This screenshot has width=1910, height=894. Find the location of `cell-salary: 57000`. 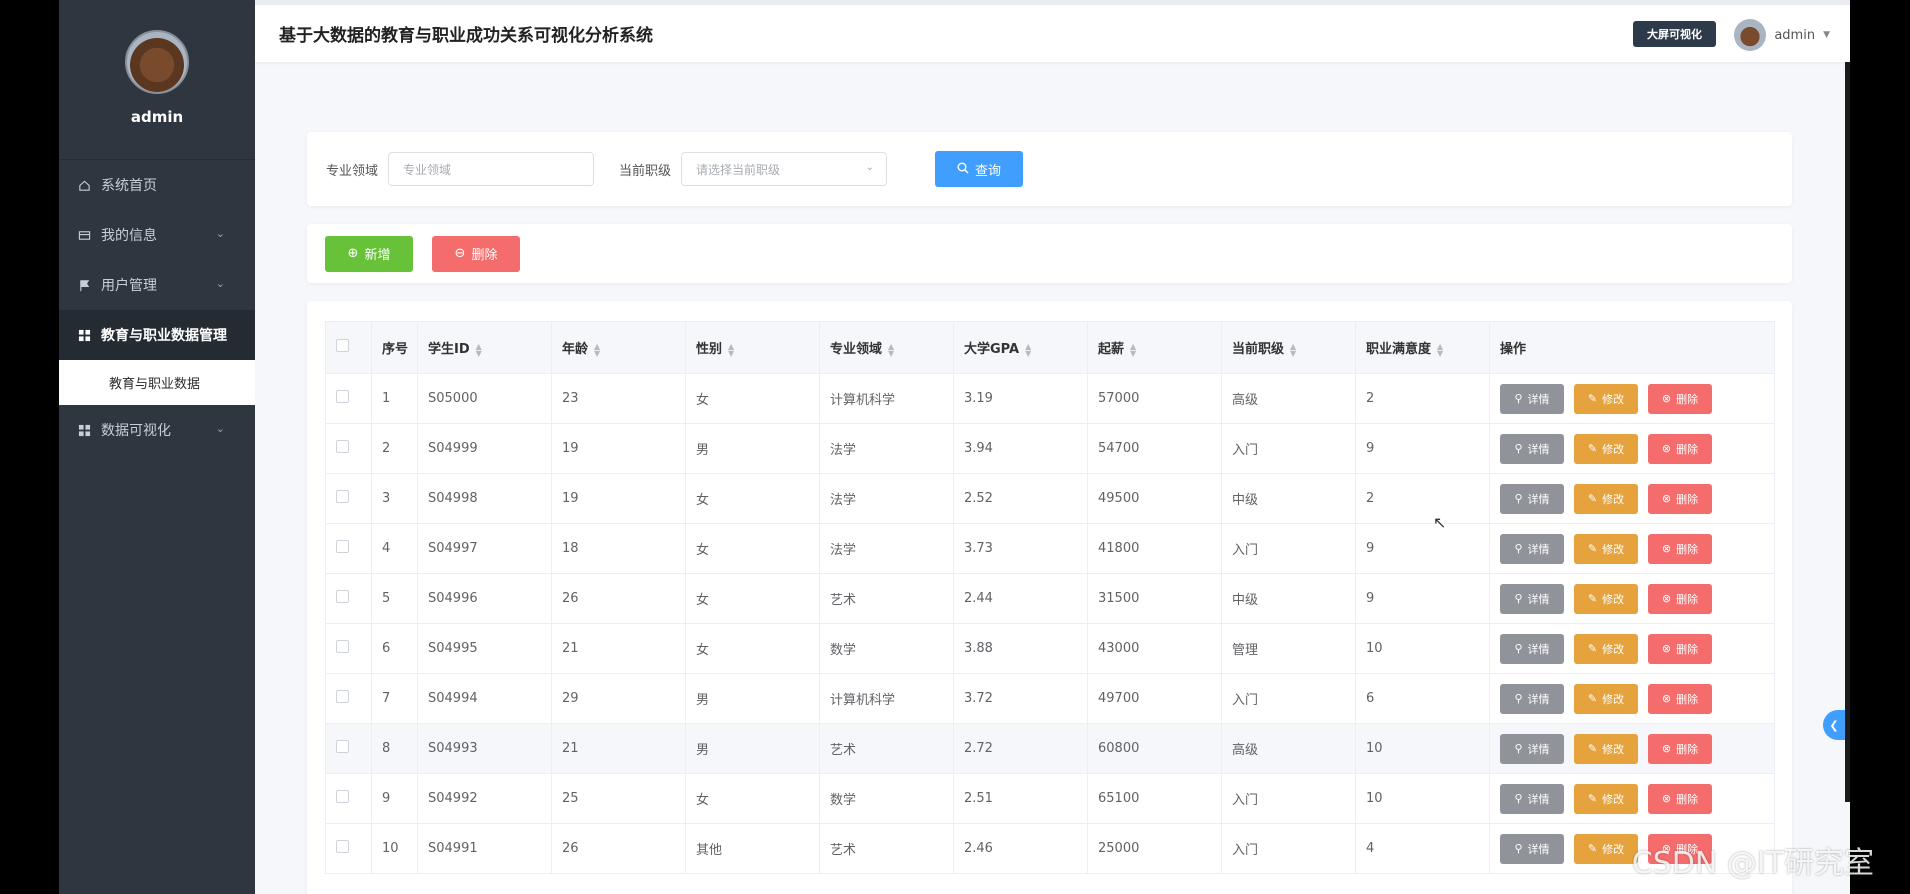

cell-salary: 57000 is located at coordinates (1154, 398).